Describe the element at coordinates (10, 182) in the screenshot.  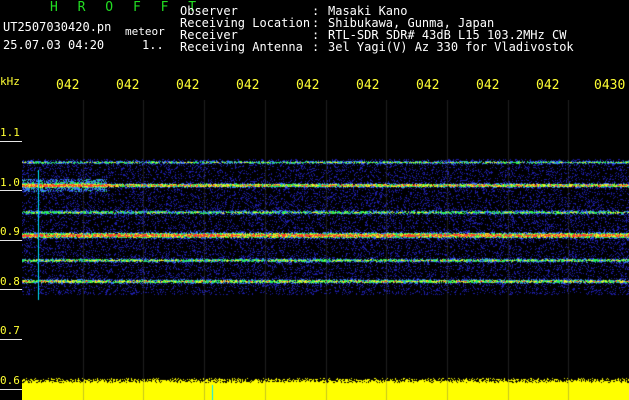
I see `freq-label: 1.0` at that location.